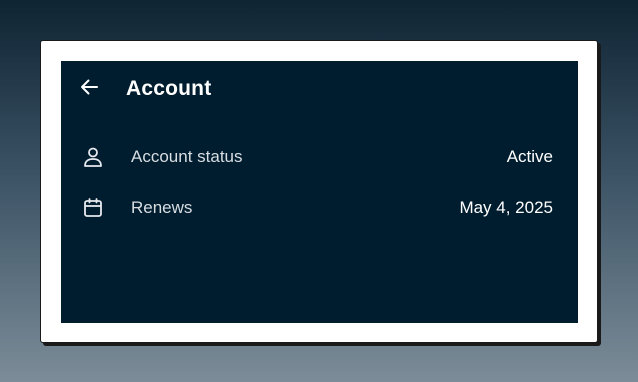 The image size is (638, 382). I want to click on row-label: Account status, so click(187, 156).